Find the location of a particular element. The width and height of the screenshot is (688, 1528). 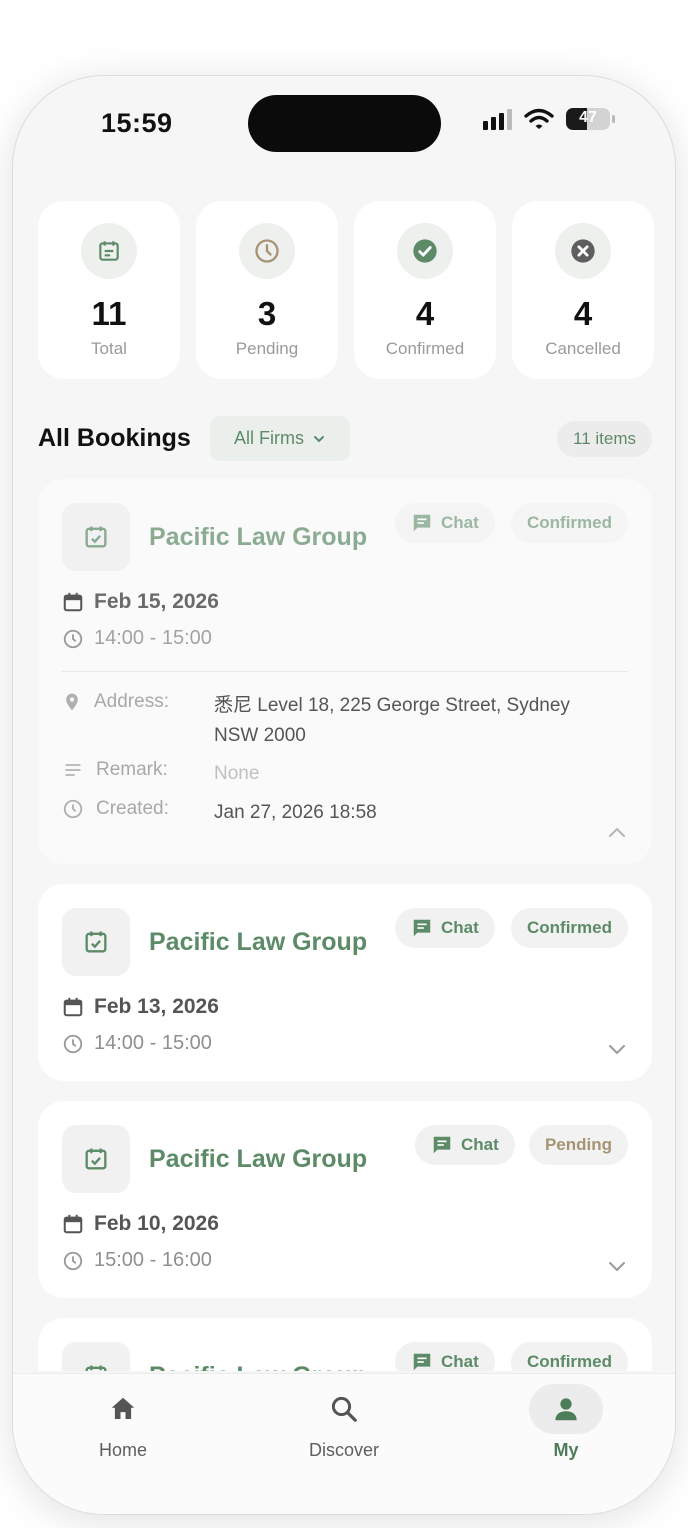

dynamic-island is located at coordinates (344, 123).